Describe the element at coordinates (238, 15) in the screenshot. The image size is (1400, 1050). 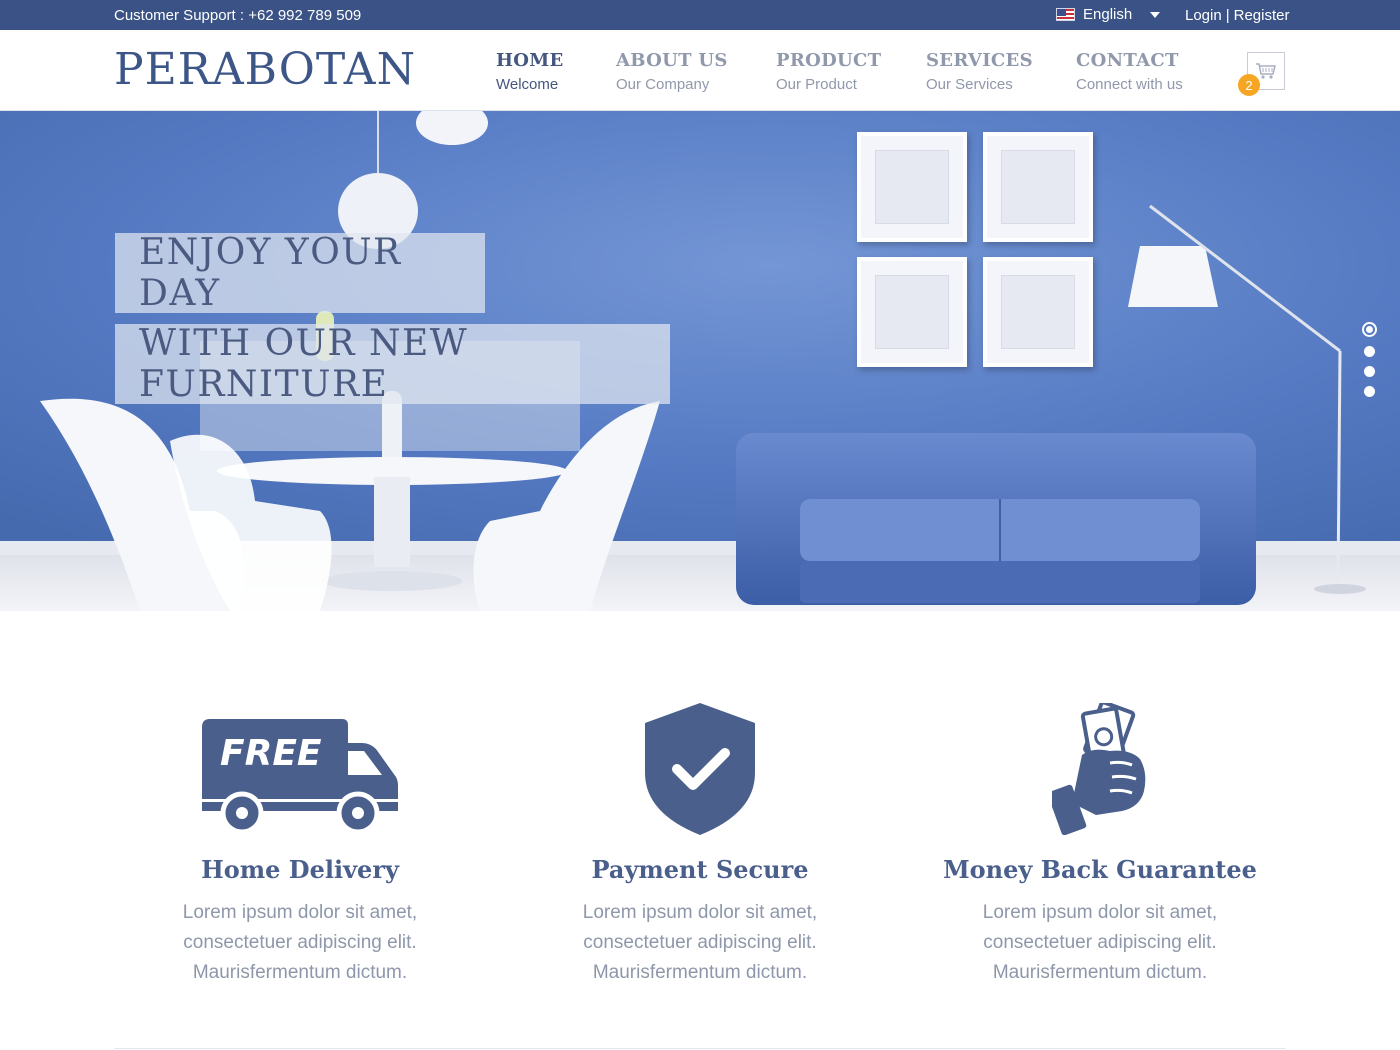
I see `customer-support-text: Customer Support : +62 992 789 509` at that location.